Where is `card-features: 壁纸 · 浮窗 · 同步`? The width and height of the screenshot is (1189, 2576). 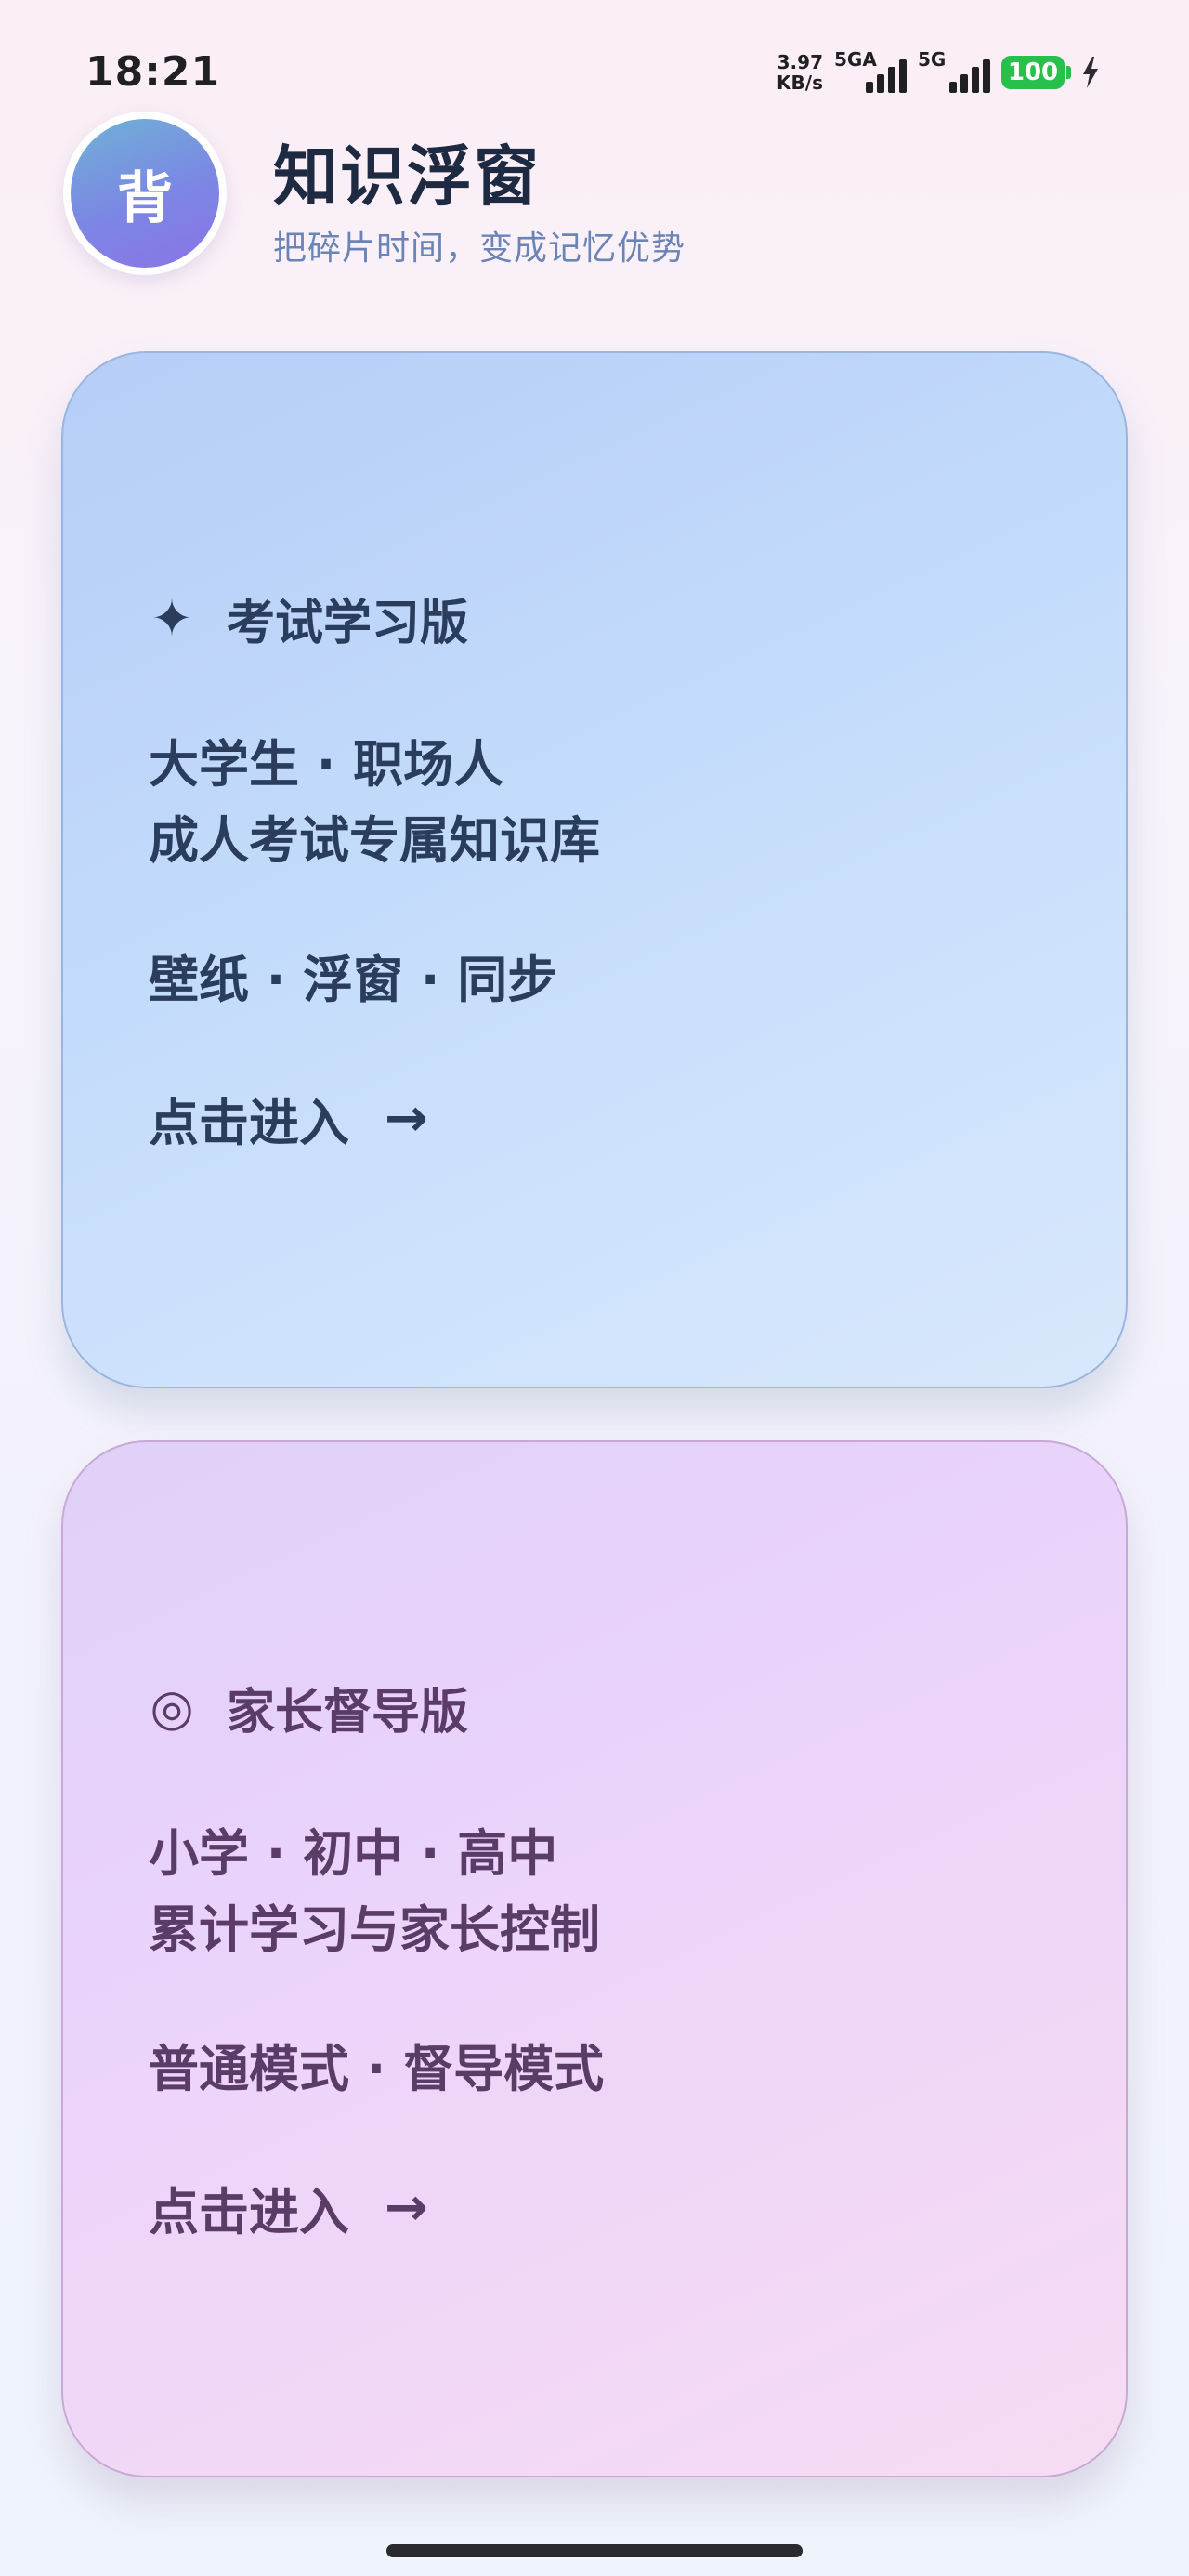 card-features: 壁纸 · 浮窗 · 同步 is located at coordinates (353, 980).